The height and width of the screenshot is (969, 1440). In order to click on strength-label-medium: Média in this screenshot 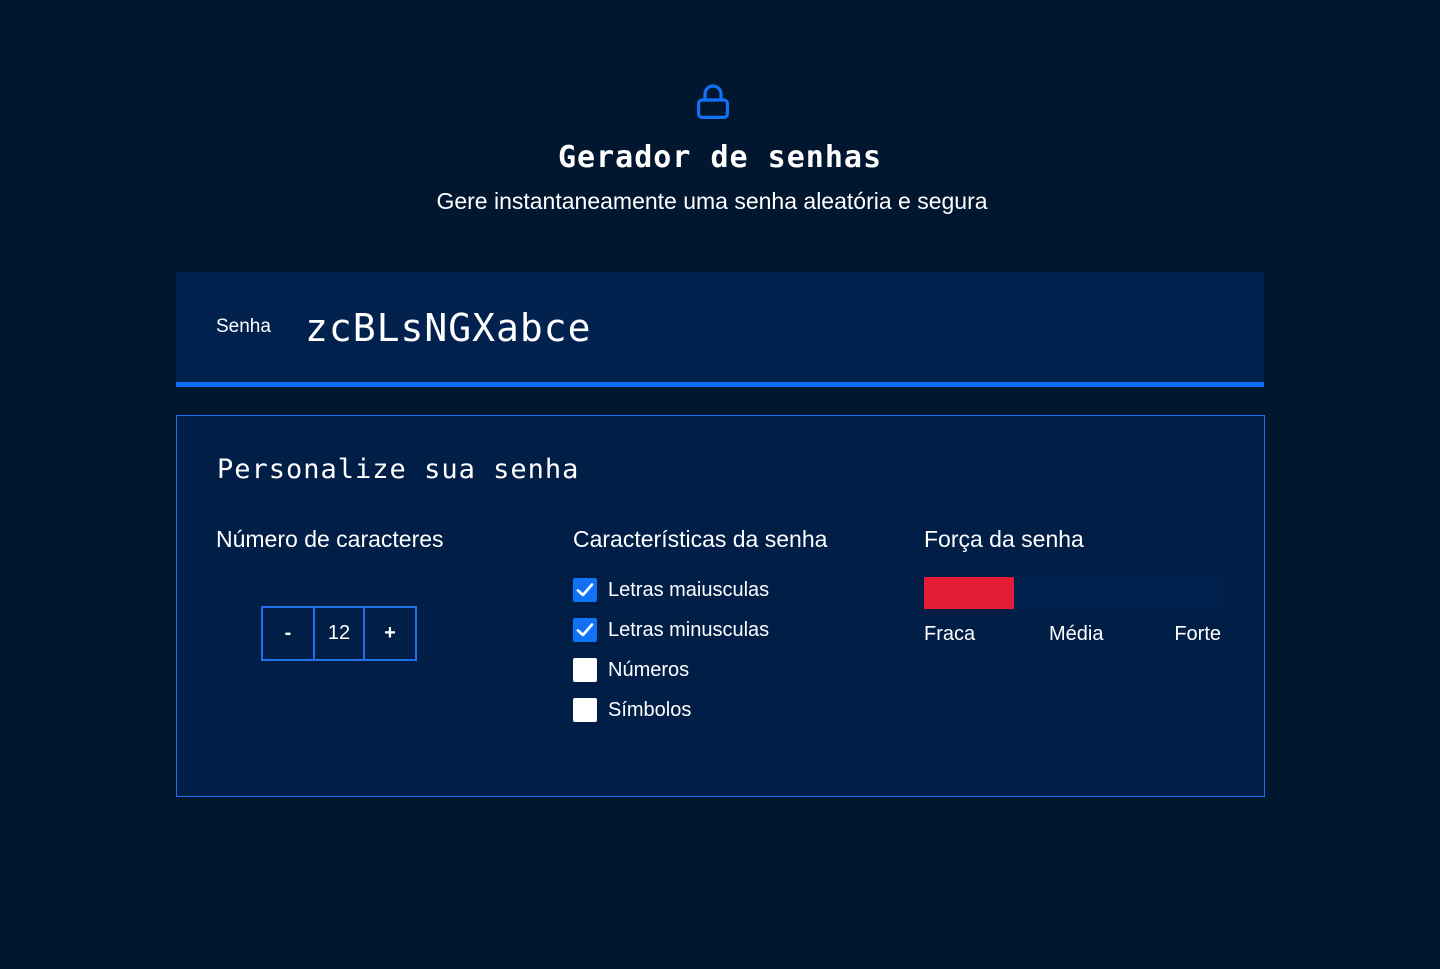, I will do `click(1076, 634)`.